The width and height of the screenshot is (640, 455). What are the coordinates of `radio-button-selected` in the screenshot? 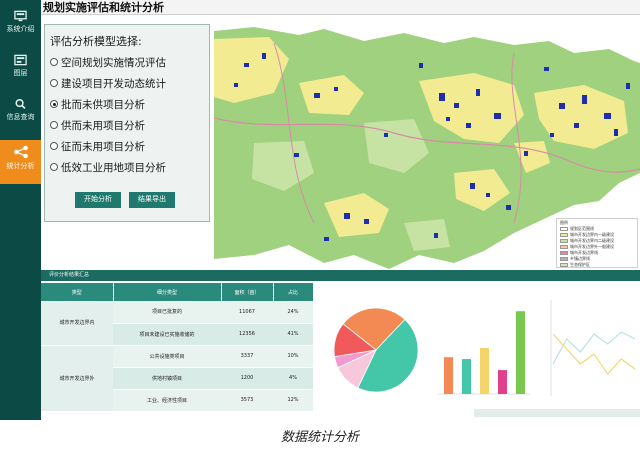 It's located at (54, 104).